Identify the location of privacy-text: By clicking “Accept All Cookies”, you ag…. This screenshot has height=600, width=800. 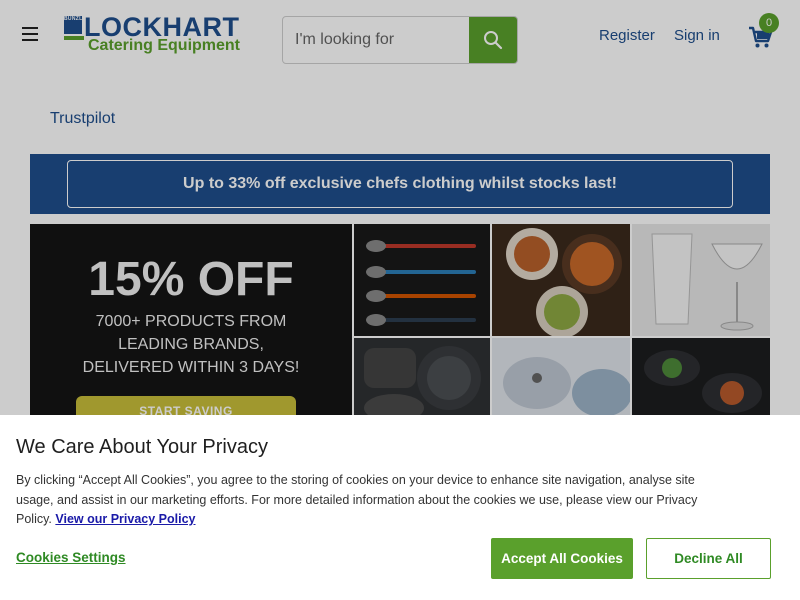
(366, 500).